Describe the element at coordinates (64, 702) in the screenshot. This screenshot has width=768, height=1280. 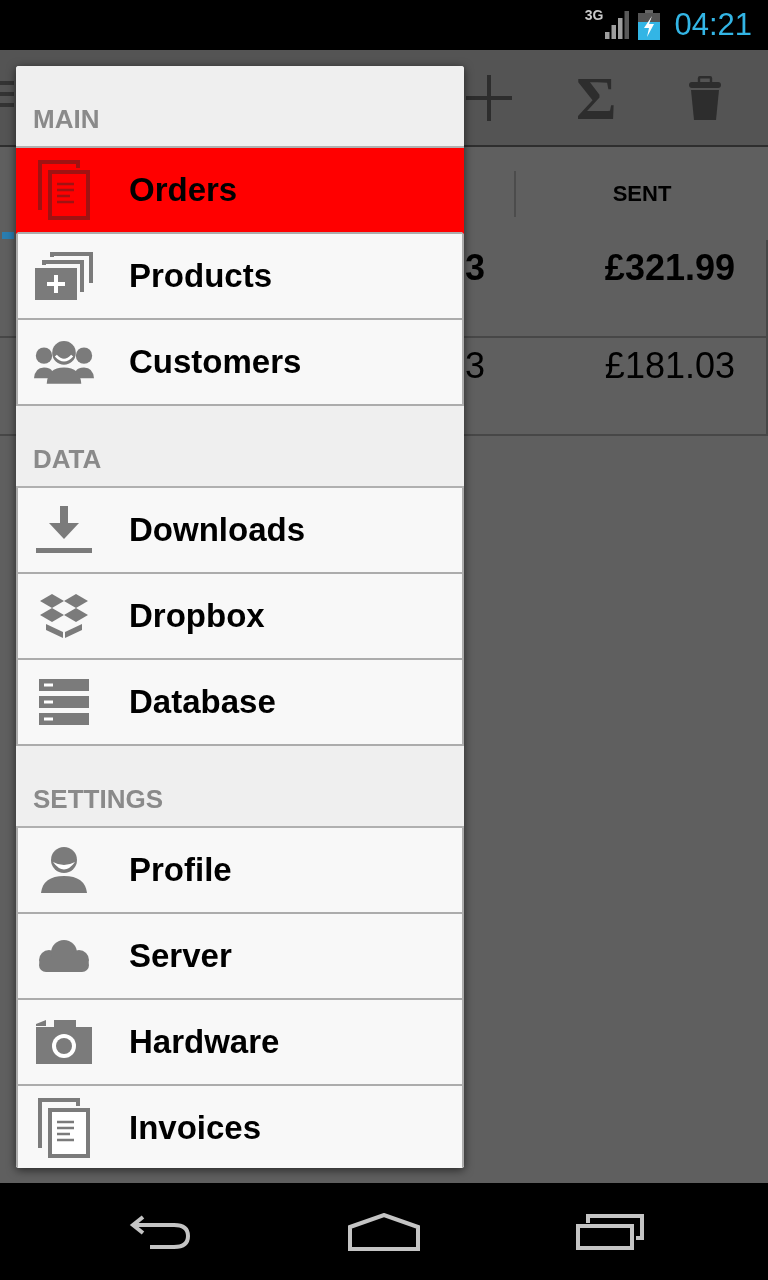
I see `server-rack-icon` at that location.